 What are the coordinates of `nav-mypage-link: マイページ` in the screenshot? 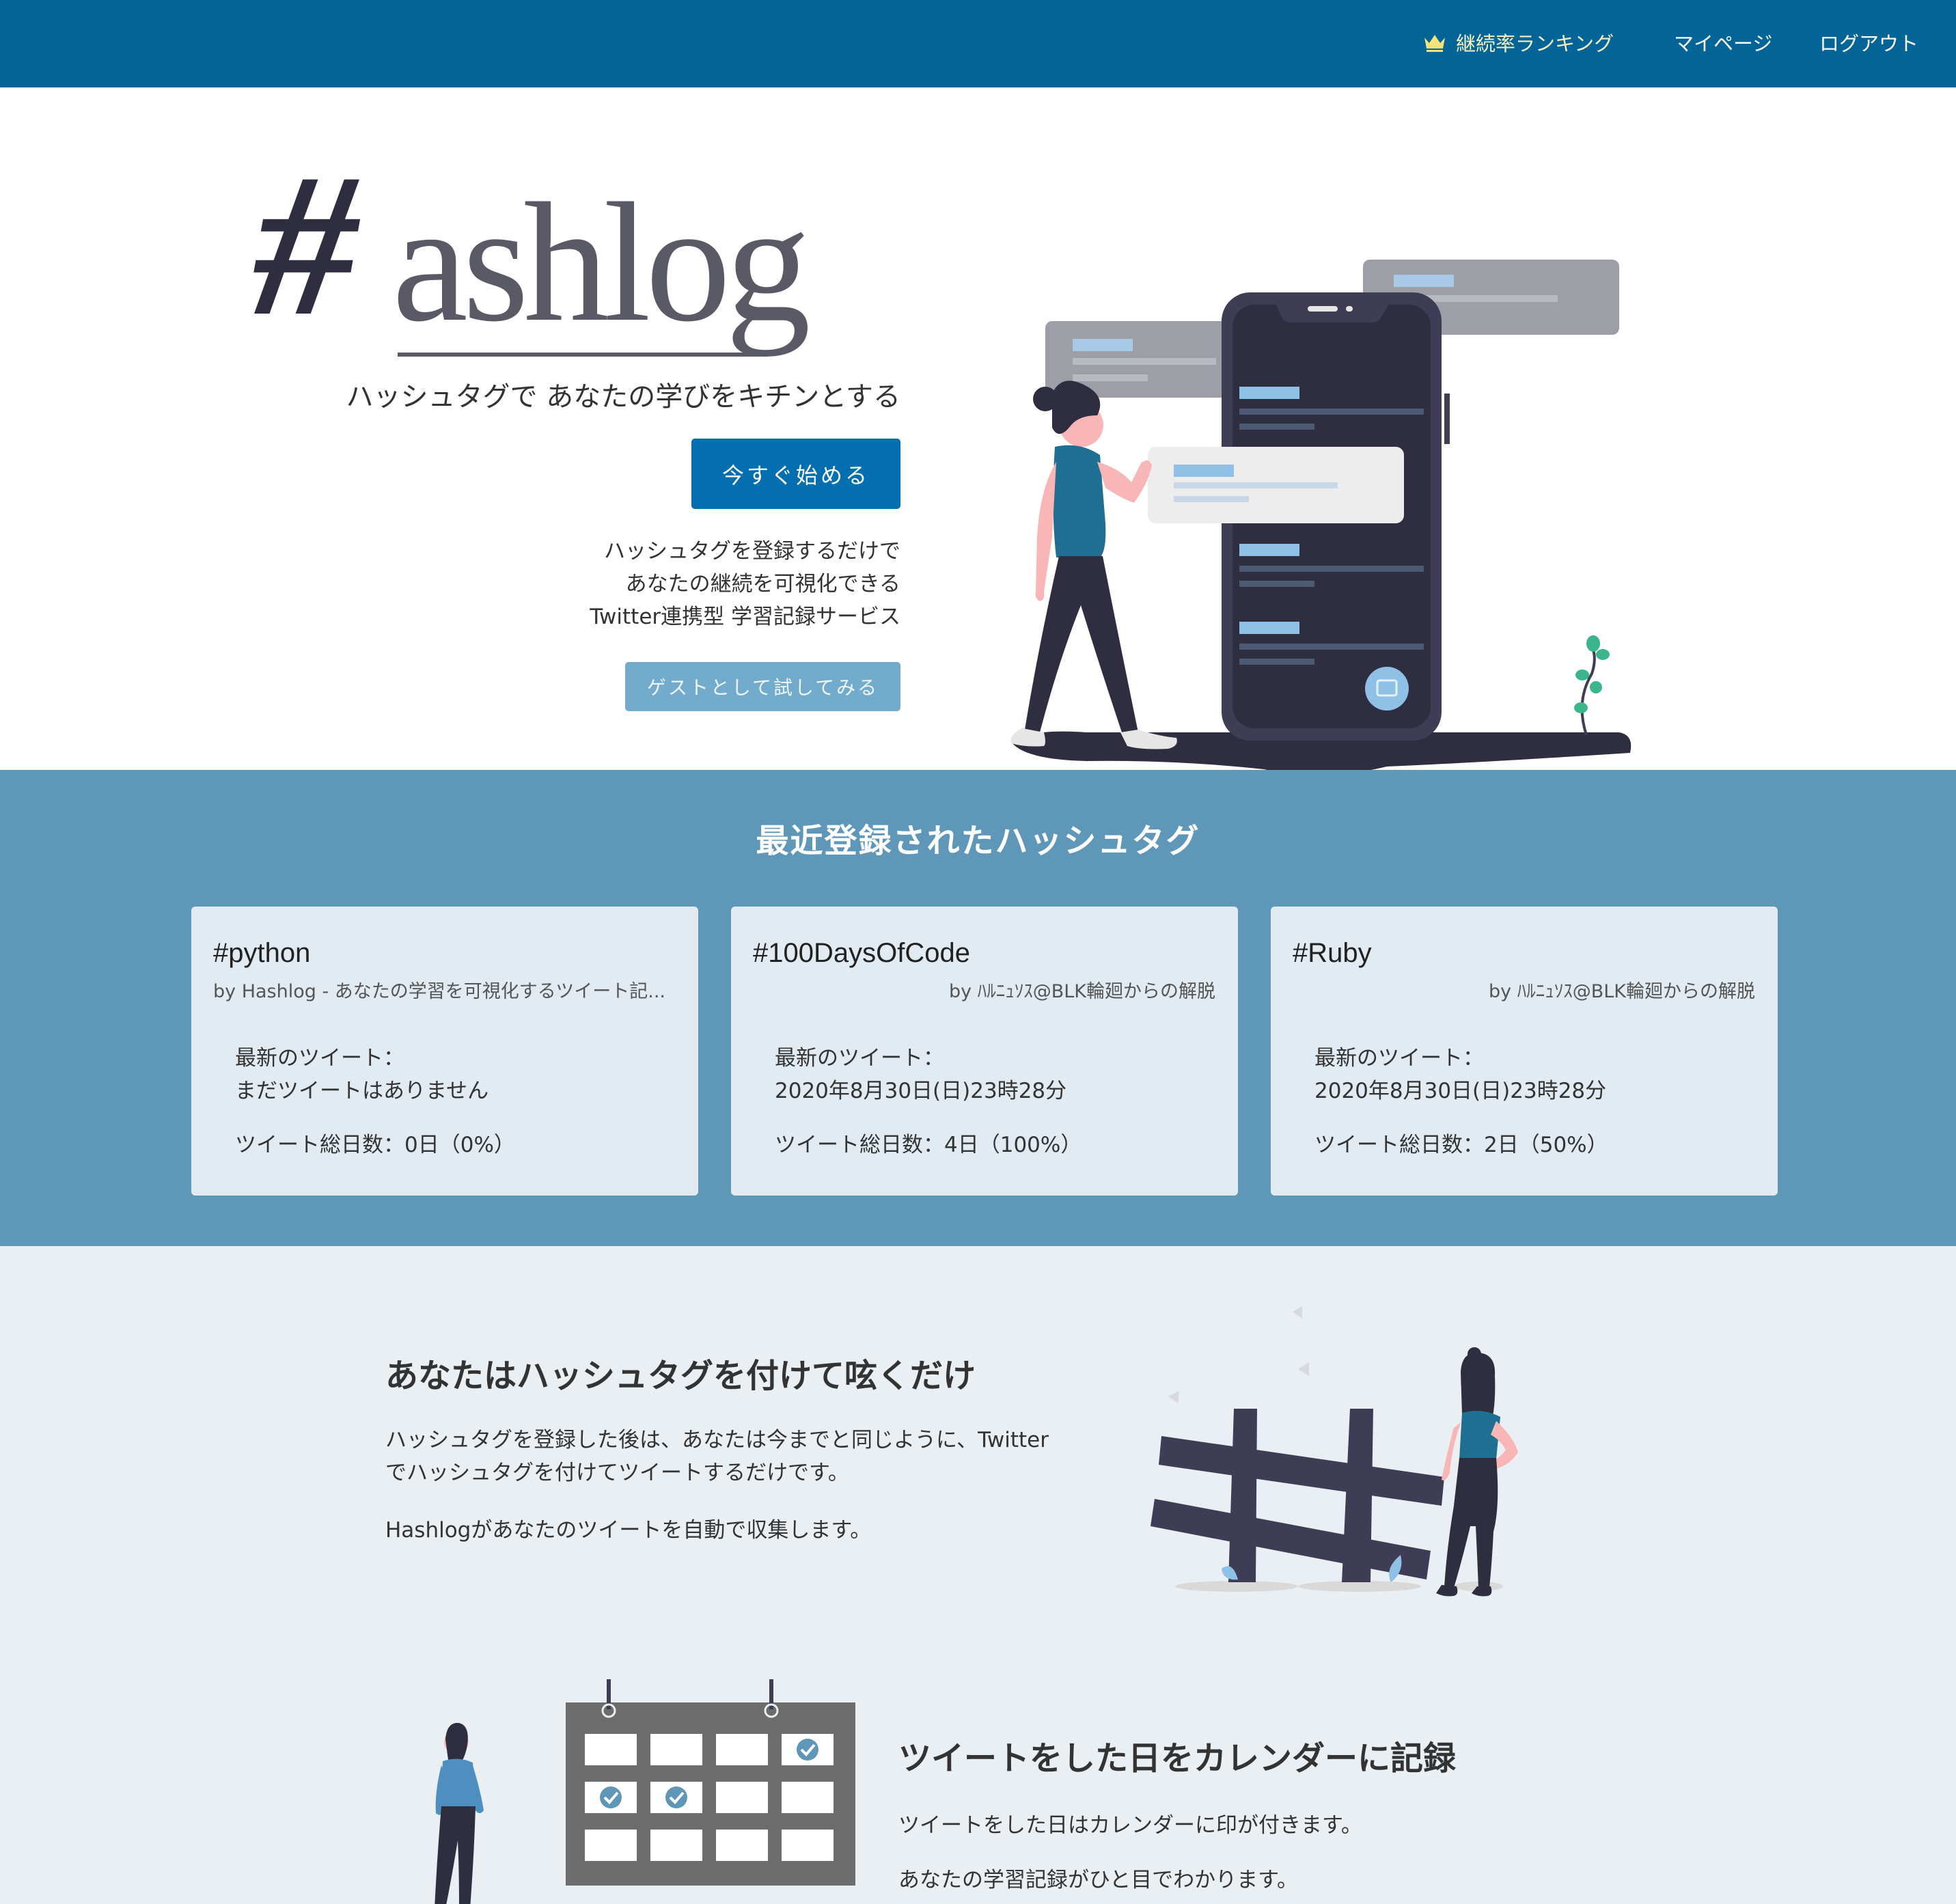 It's located at (1723, 43).